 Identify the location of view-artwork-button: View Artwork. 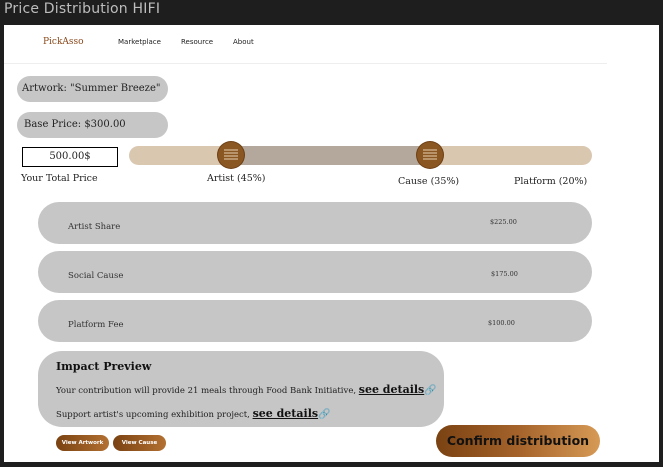
(82, 443).